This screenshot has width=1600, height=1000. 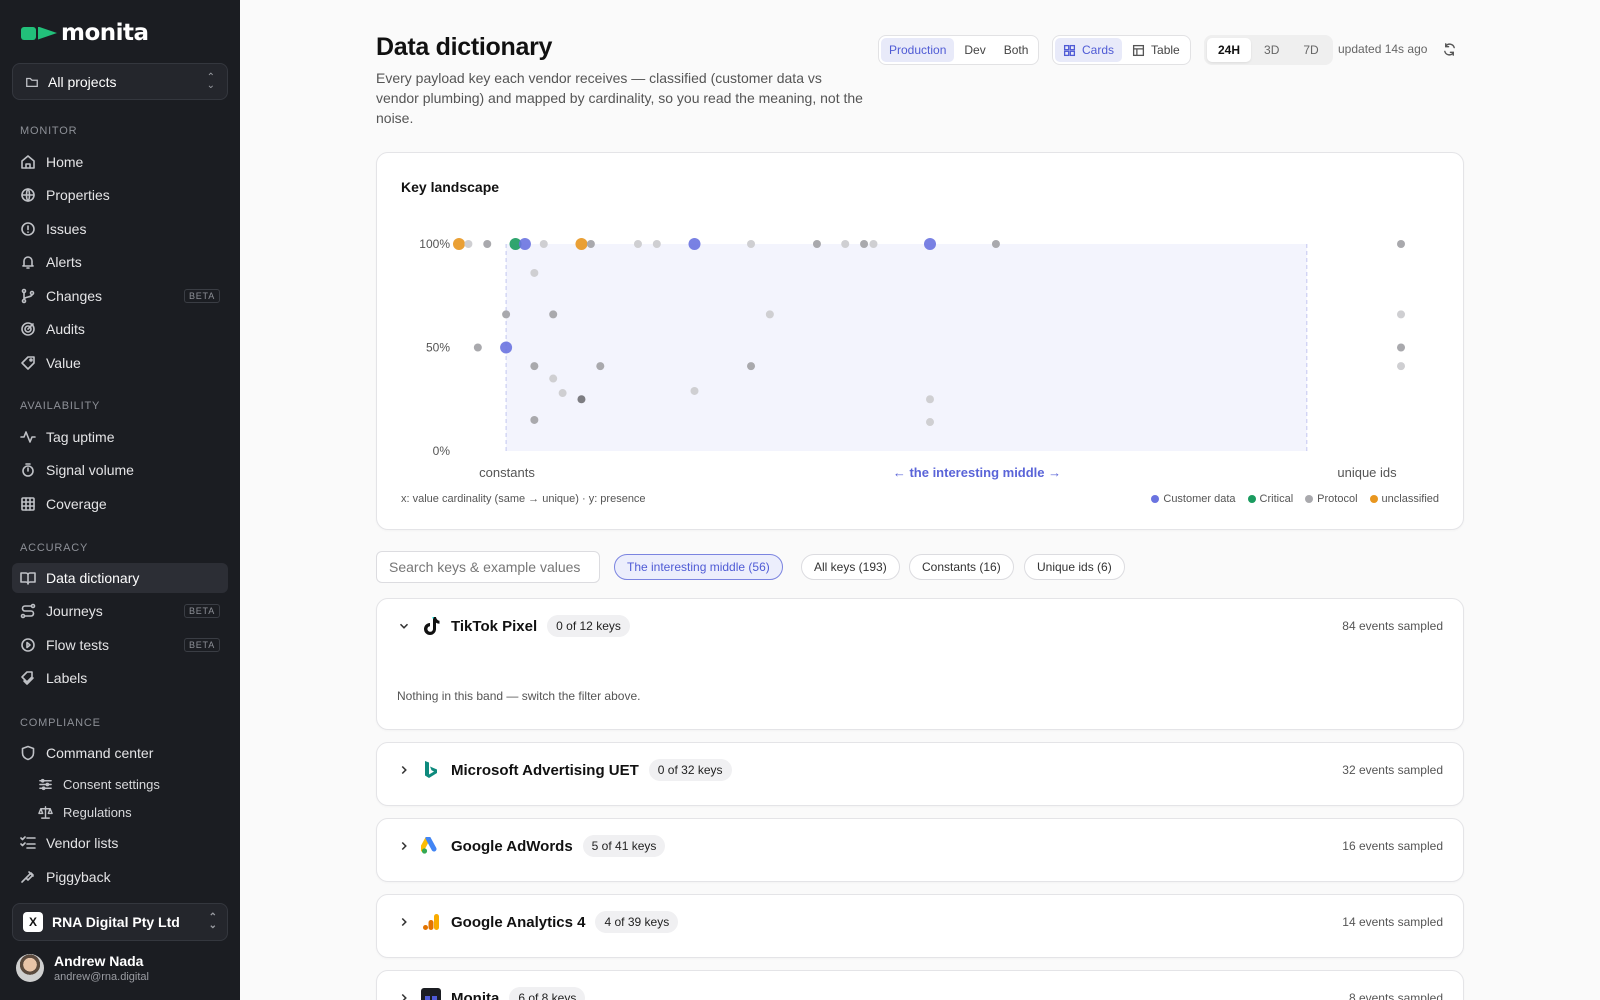 I want to click on monita-logo: monita, so click(x=85, y=33).